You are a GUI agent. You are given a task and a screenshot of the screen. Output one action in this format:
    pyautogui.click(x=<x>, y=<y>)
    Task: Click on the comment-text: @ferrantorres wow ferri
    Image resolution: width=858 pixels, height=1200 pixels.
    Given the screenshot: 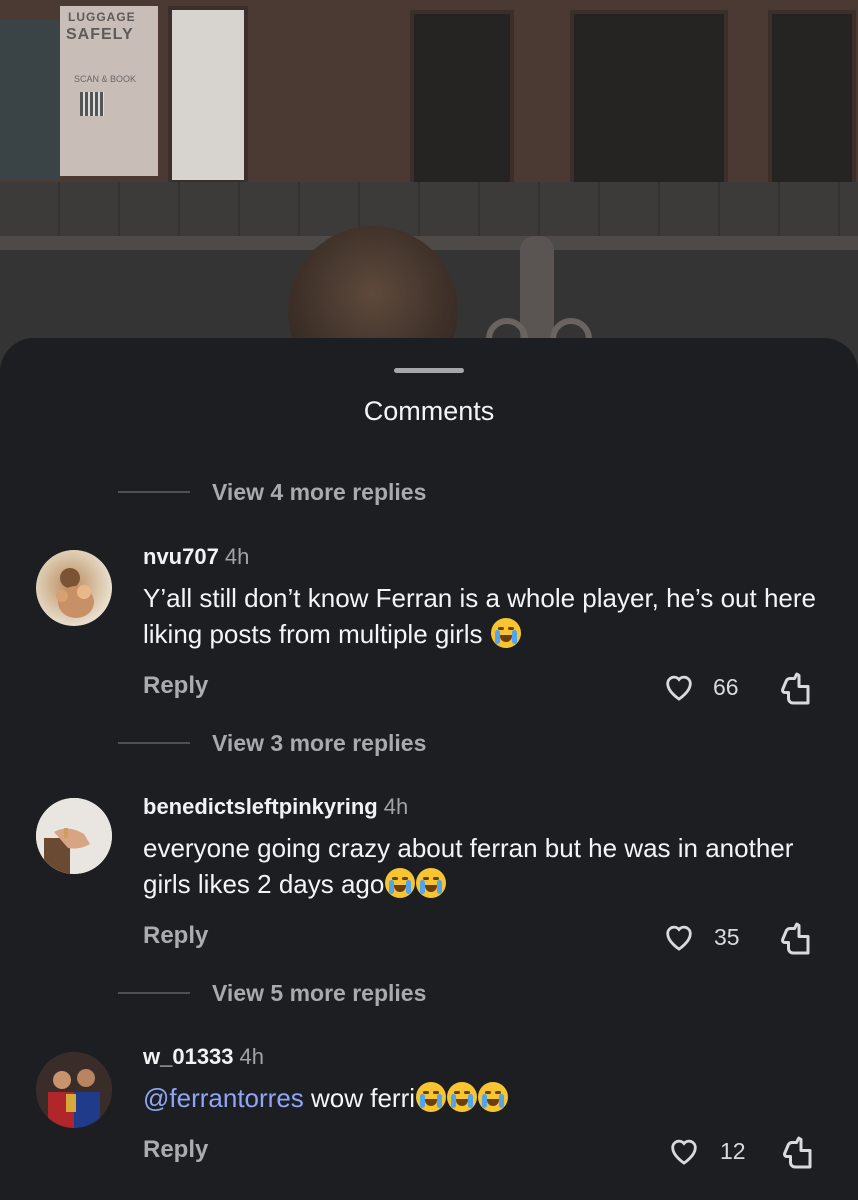 What is the action you would take?
    pyautogui.click(x=488, y=1098)
    